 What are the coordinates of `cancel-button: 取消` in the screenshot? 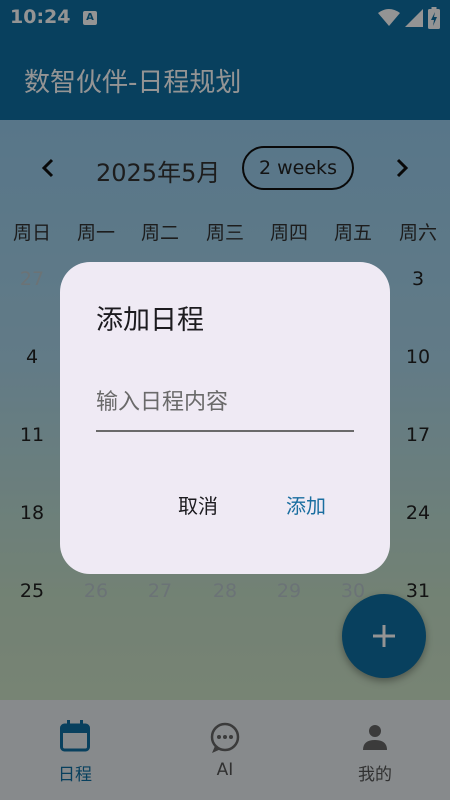 It's located at (198, 504).